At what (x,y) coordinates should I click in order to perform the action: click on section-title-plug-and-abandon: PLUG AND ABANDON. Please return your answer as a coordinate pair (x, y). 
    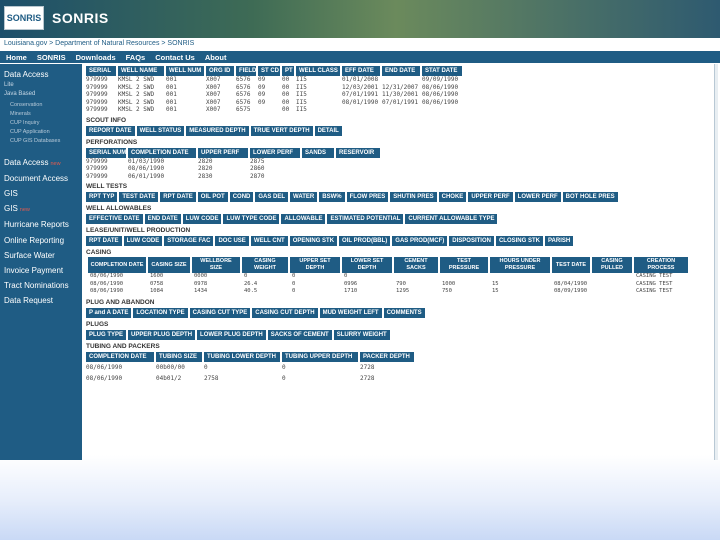
    Looking at the image, I should click on (120, 302).